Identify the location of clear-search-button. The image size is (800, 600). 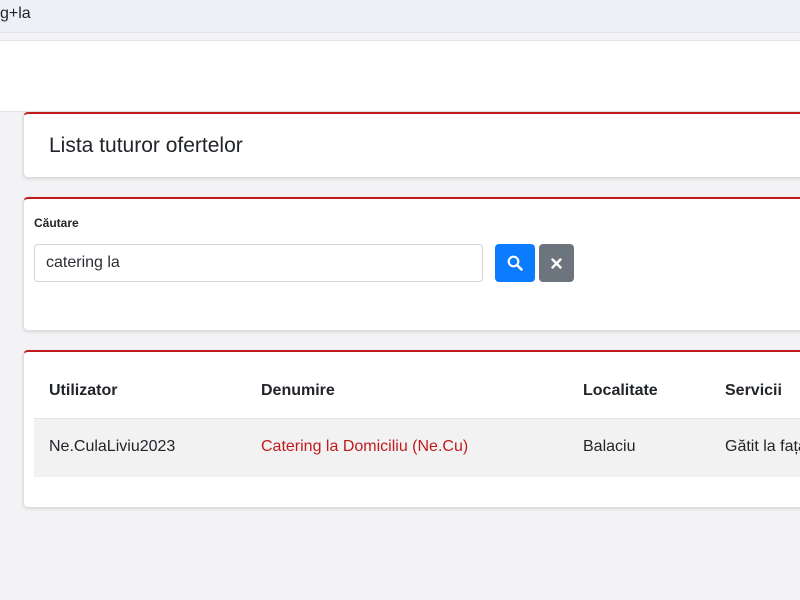
(556, 263).